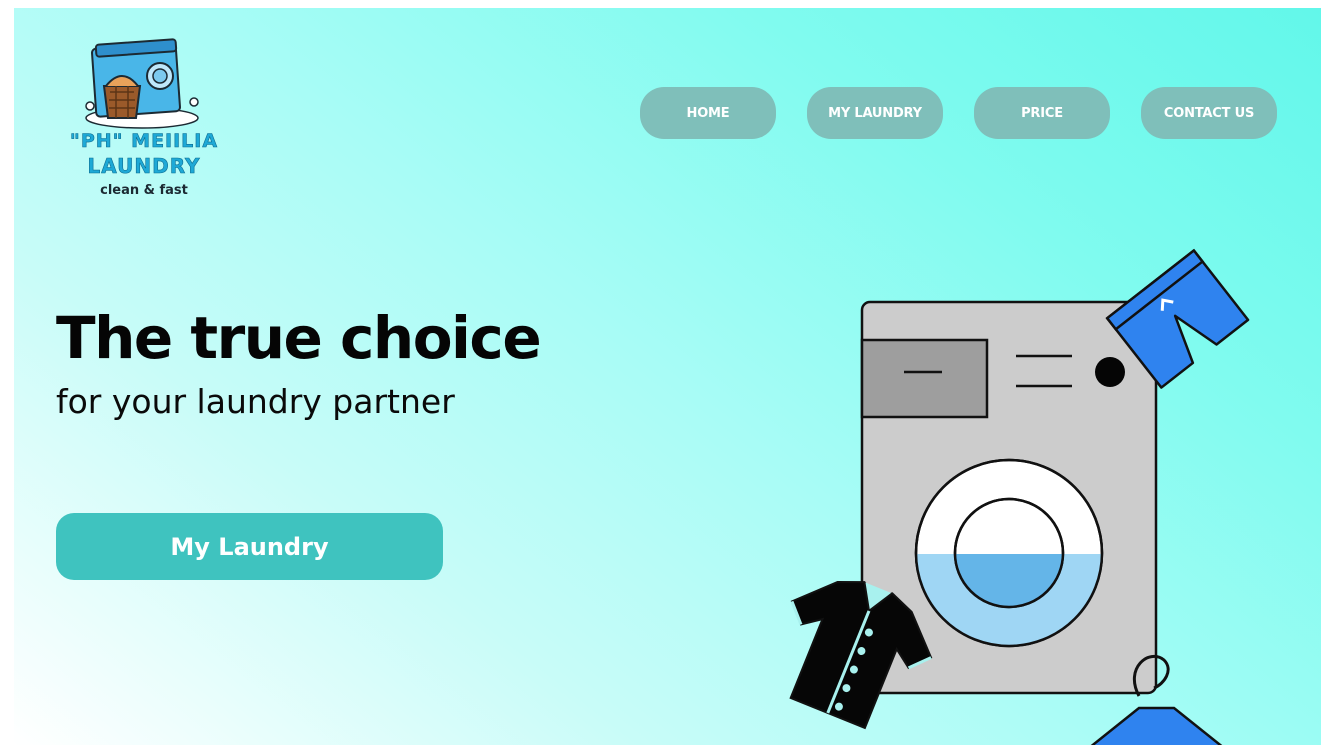 The width and height of the screenshot is (1322, 745). Describe the element at coordinates (255, 401) in the screenshot. I see `hero-subtitle: for your laundry partner` at that location.